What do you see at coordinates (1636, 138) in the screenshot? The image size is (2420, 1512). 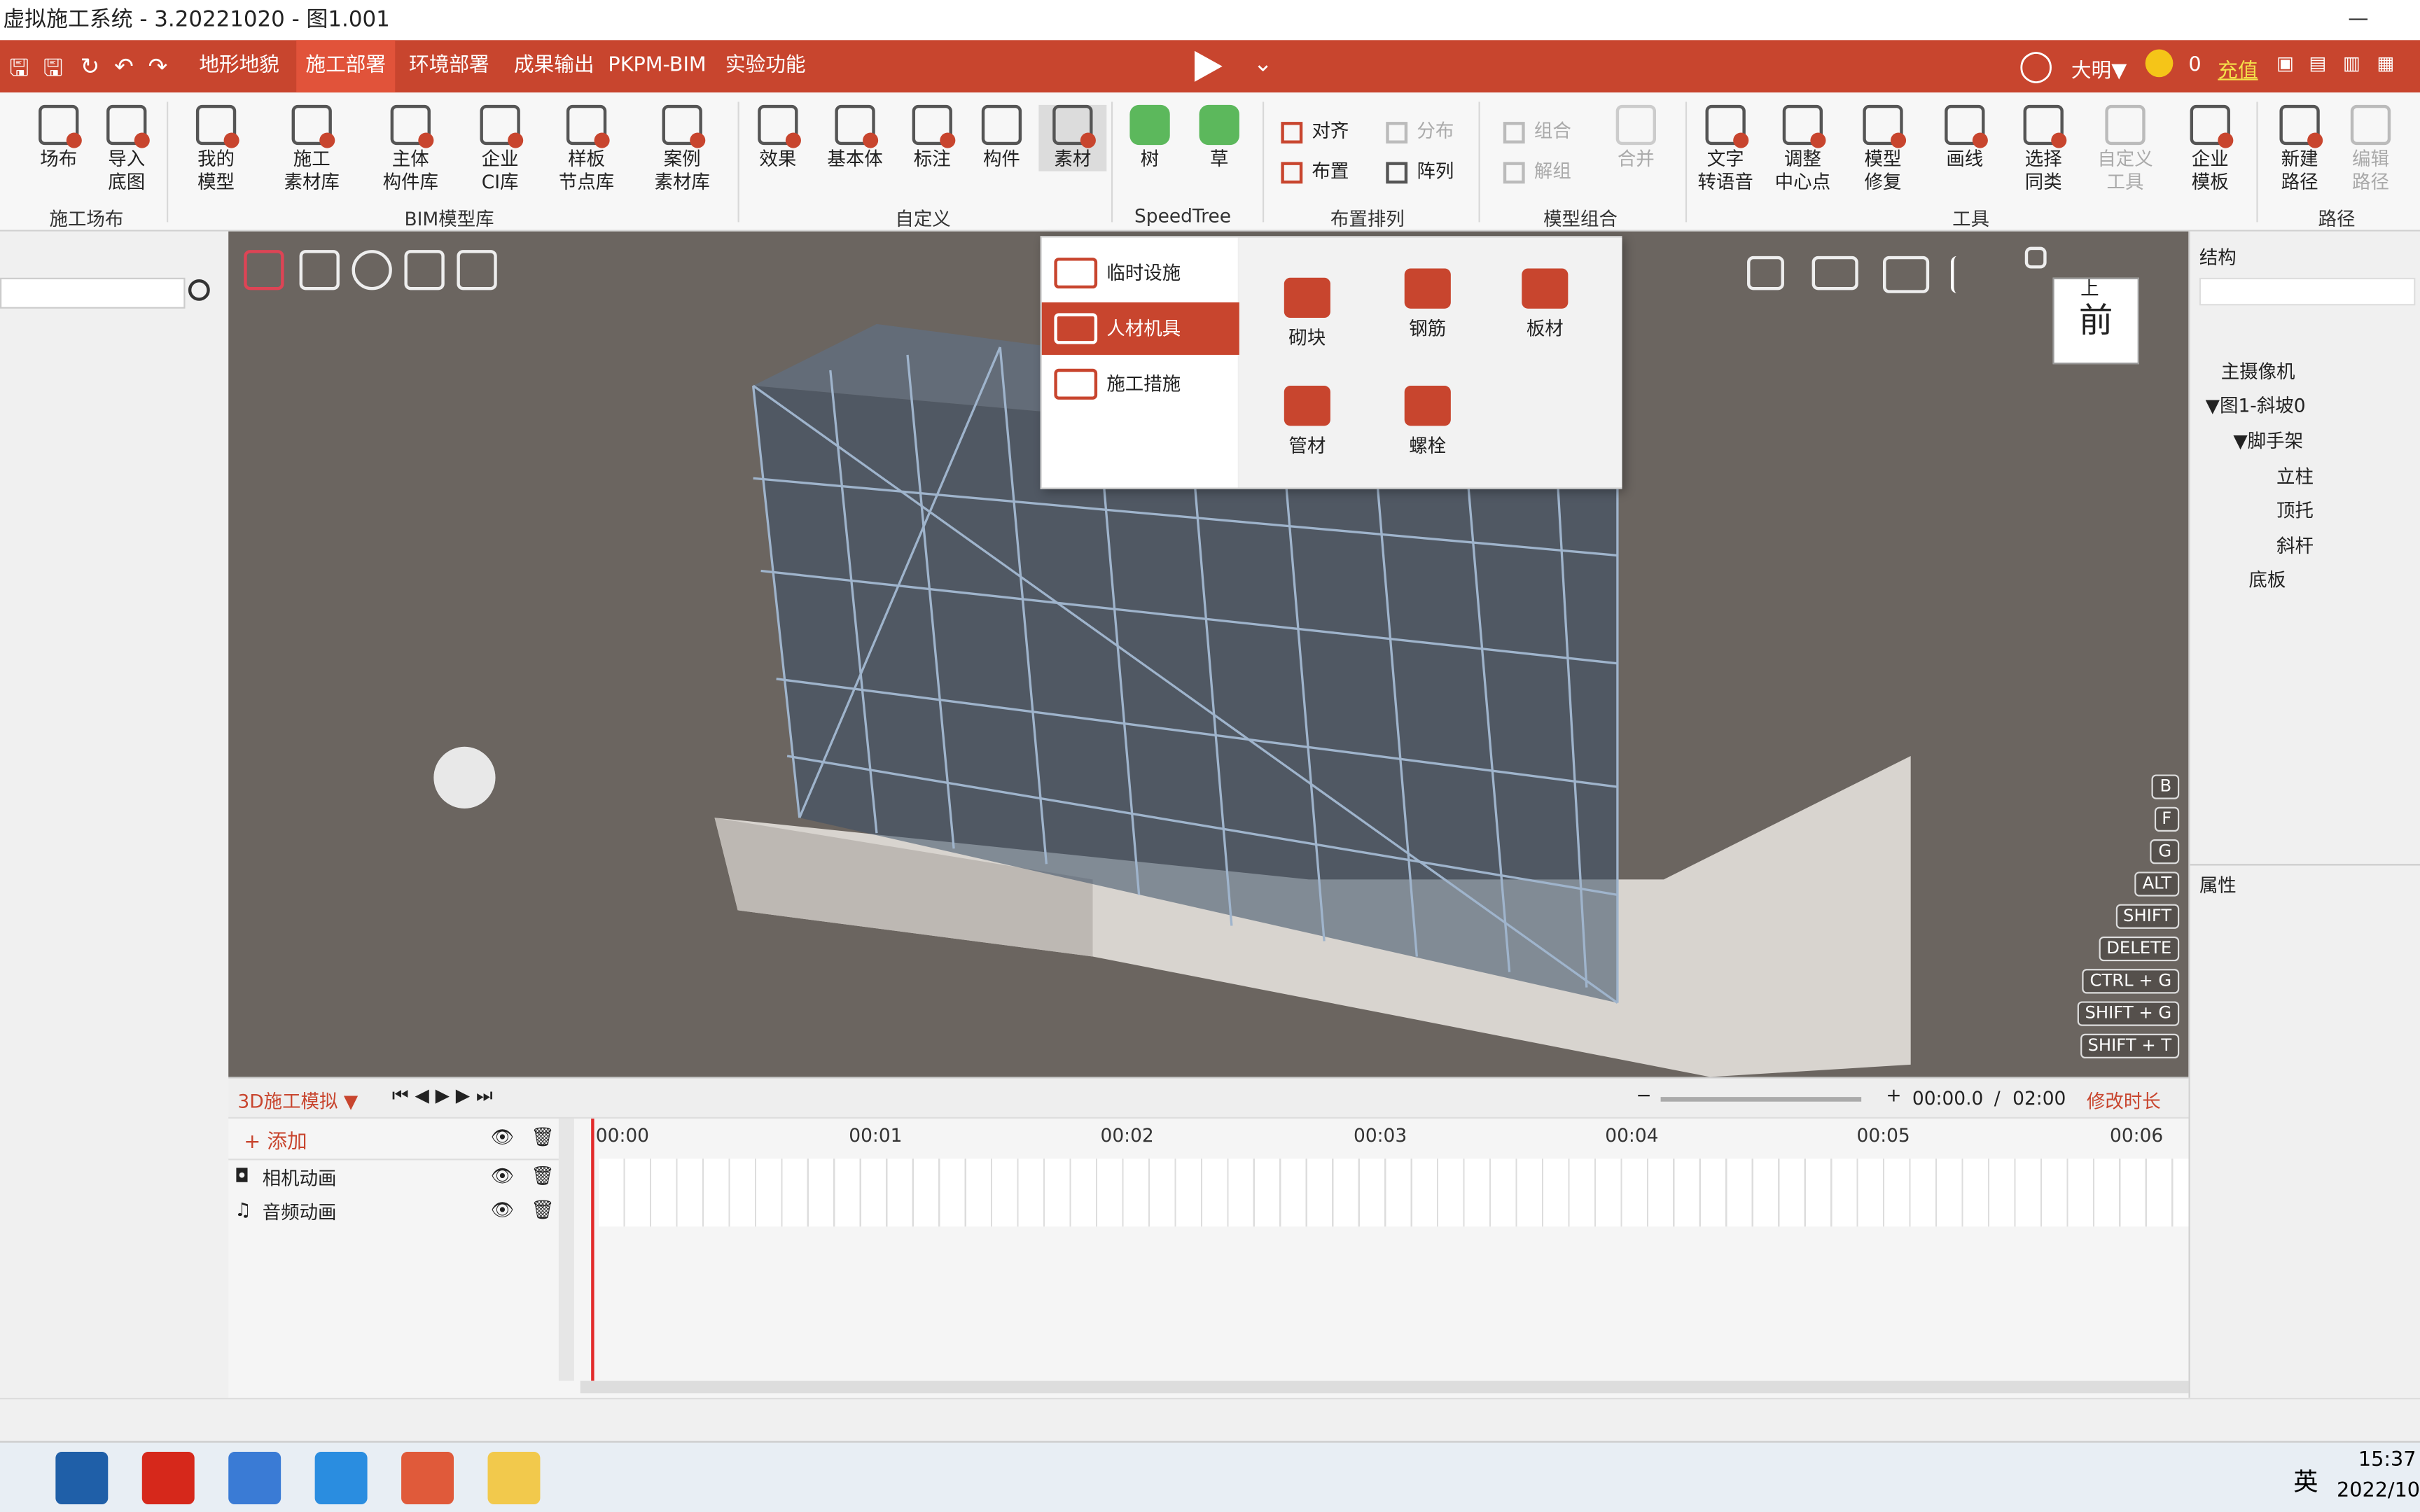 I see `merge-button: 合并` at bounding box center [1636, 138].